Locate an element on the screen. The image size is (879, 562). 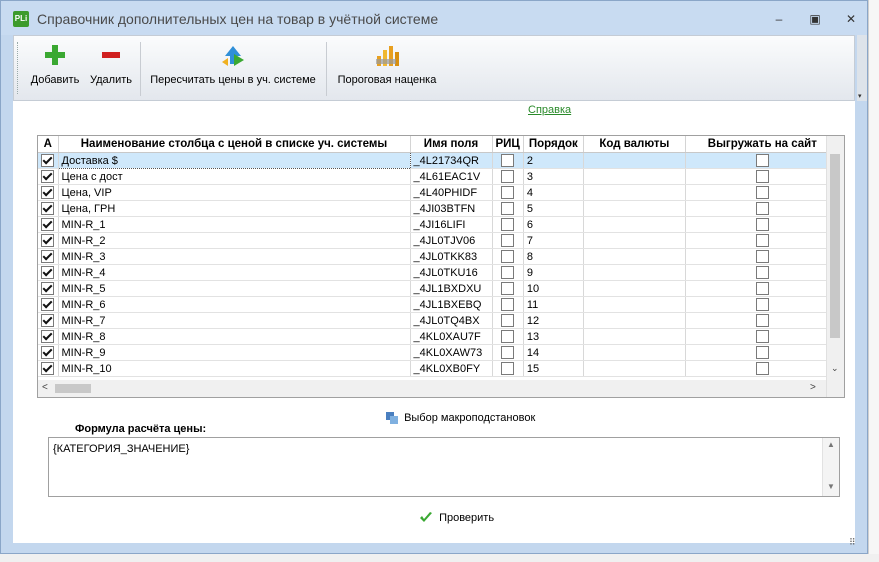
order-cell: 6 is located at coordinates (553, 224).